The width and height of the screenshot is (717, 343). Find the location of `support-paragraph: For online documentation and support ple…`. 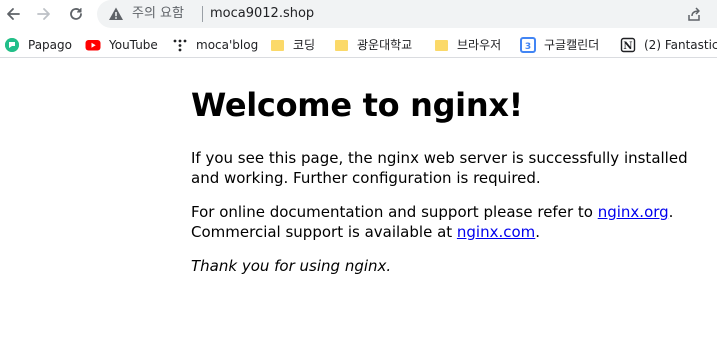

support-paragraph: For online documentation and support ple… is located at coordinates (451, 222).